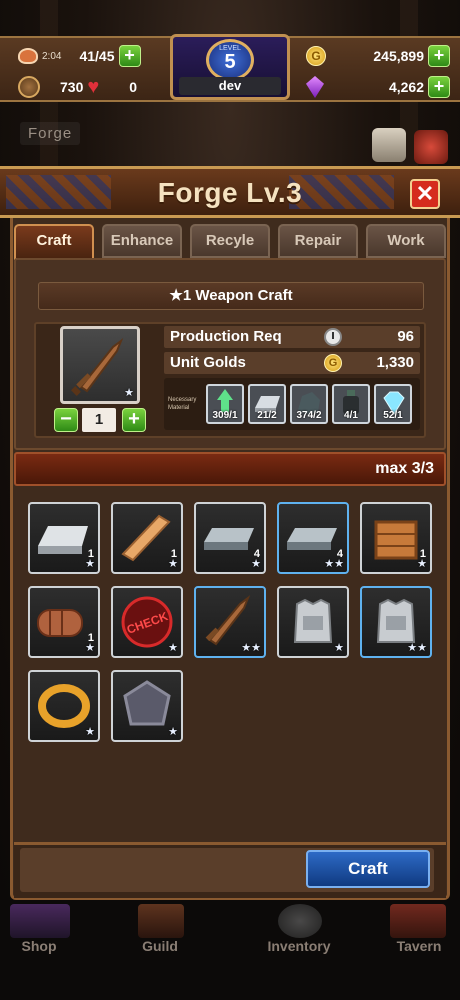  I want to click on stamina-timer: 2:04, so click(52, 56).